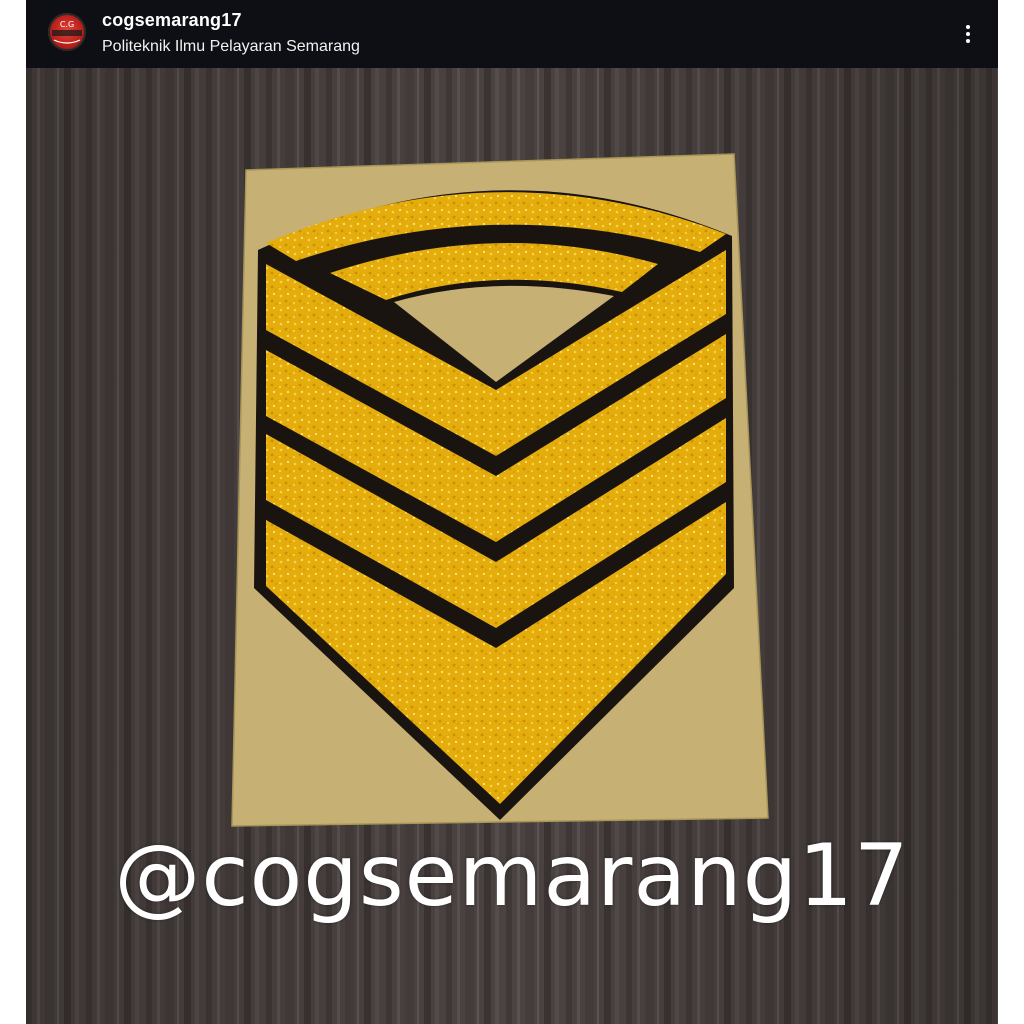 The image size is (1024, 1024). Describe the element at coordinates (512, 876) in the screenshot. I see `watermark-text: @cogsemarang17` at that location.